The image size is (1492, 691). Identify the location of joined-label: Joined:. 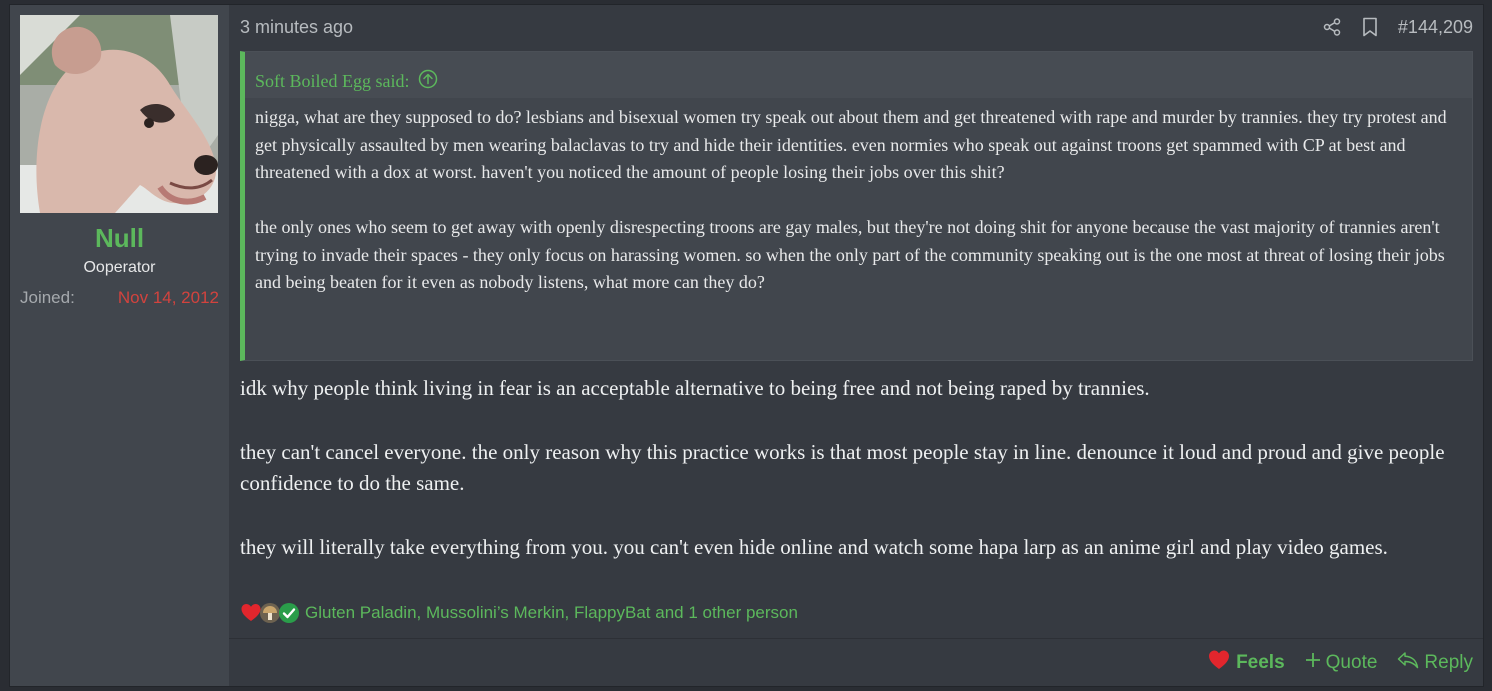
(47, 297).